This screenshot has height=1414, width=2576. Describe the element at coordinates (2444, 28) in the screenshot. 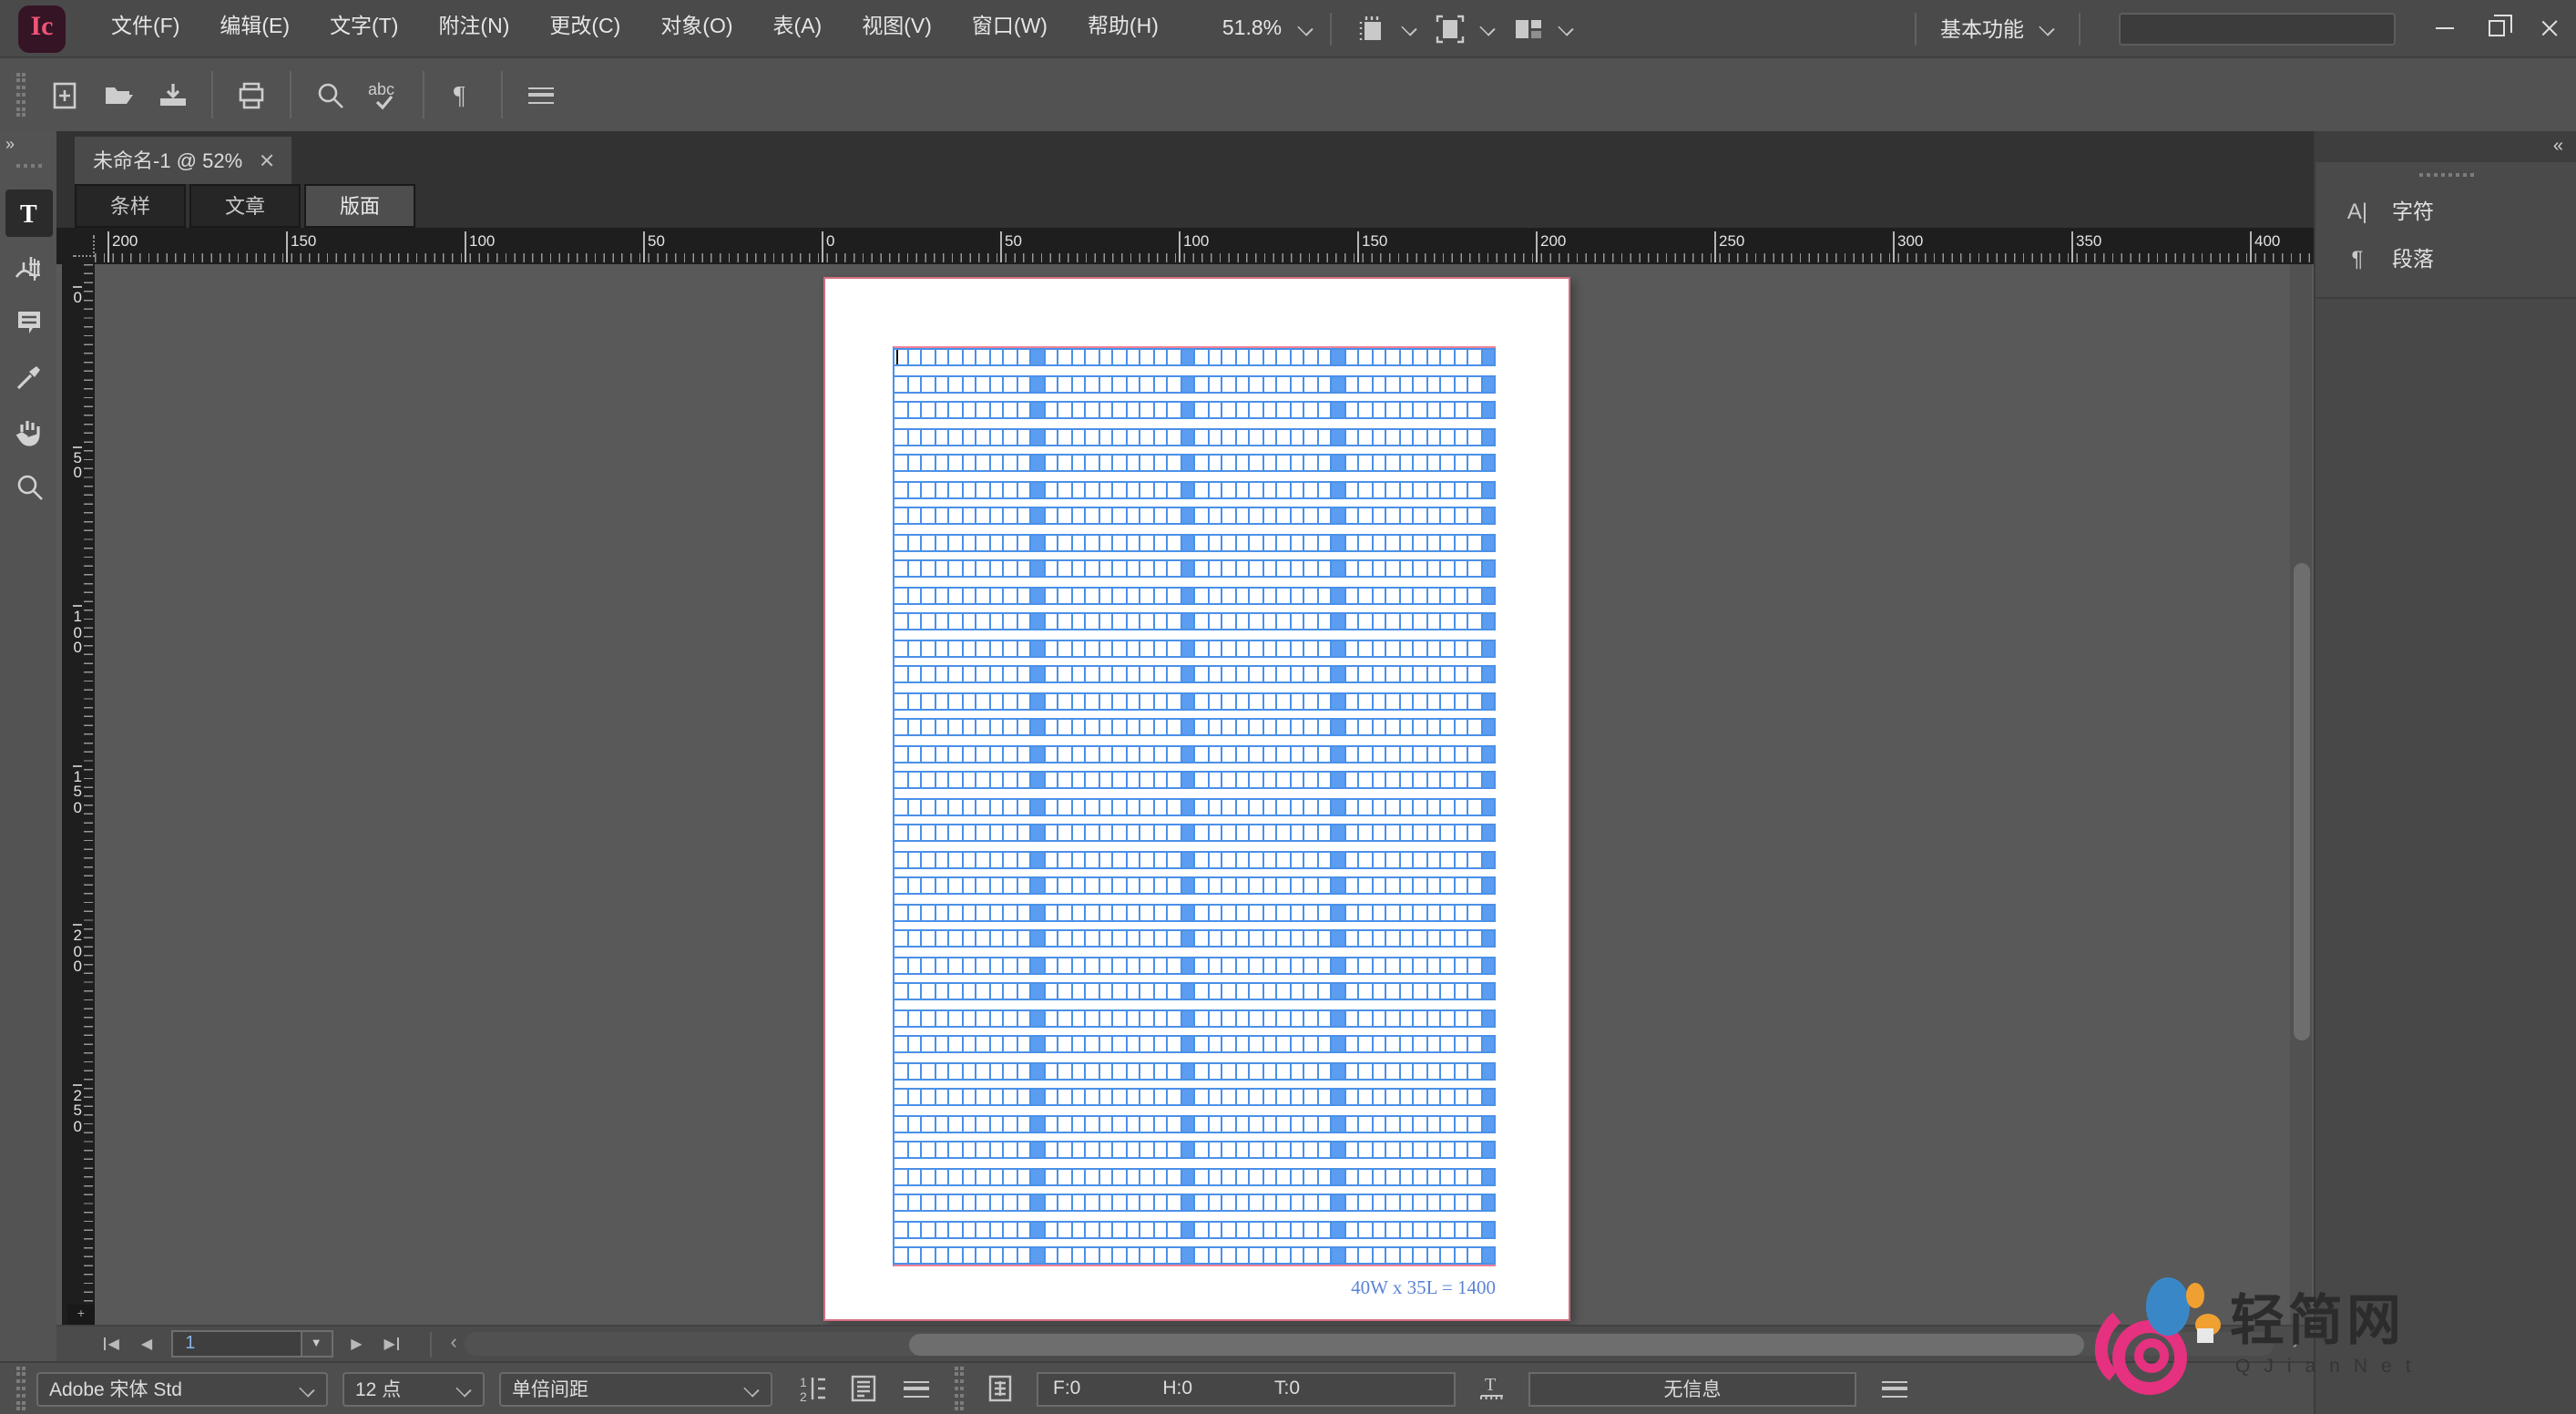

I see `minimize-button` at that location.